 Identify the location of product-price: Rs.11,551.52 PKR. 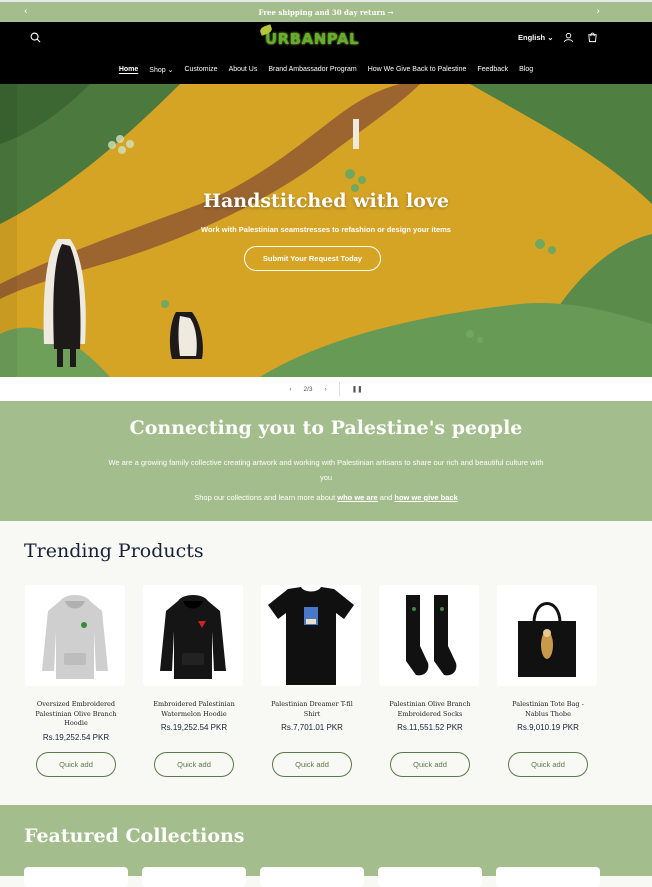
(430, 727).